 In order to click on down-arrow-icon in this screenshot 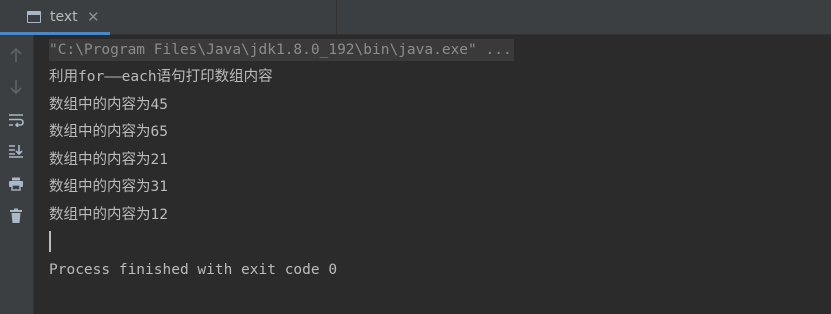, I will do `click(16, 87)`.